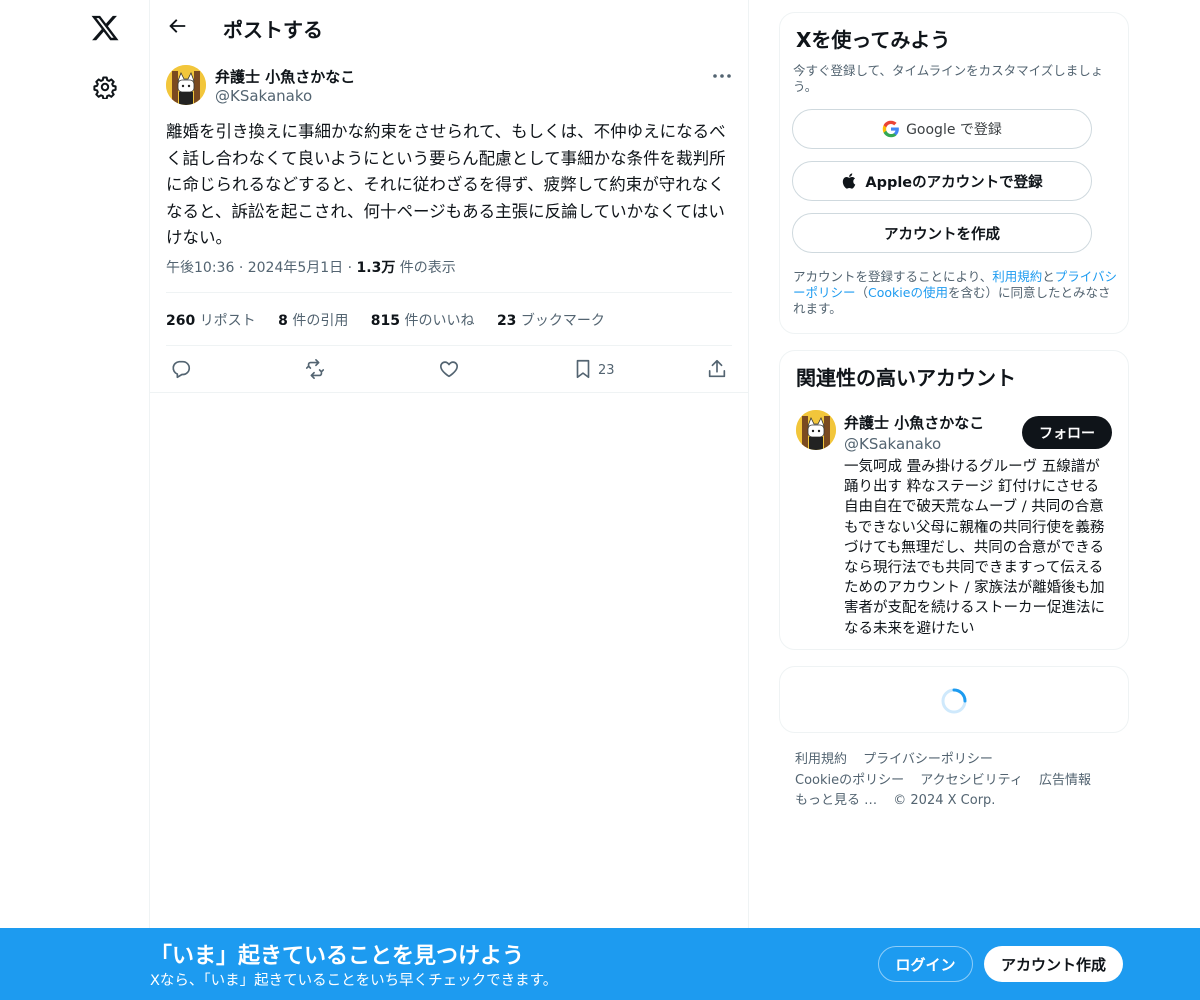 The width and height of the screenshot is (1200, 1000). What do you see at coordinates (849, 780) in the screenshot?
I see `footer-link-cookies: Cookieのポリシー` at bounding box center [849, 780].